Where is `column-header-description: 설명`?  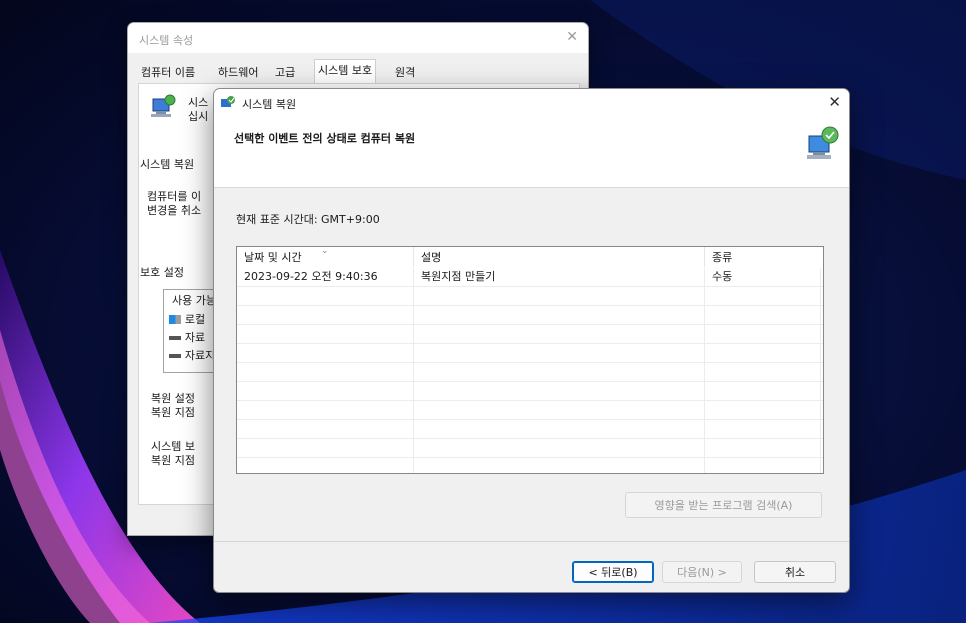 column-header-description: 설명 is located at coordinates (559, 257).